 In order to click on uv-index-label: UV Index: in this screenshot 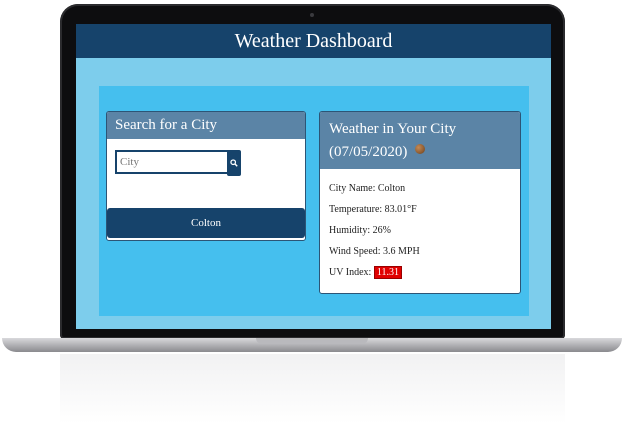, I will do `click(351, 272)`.